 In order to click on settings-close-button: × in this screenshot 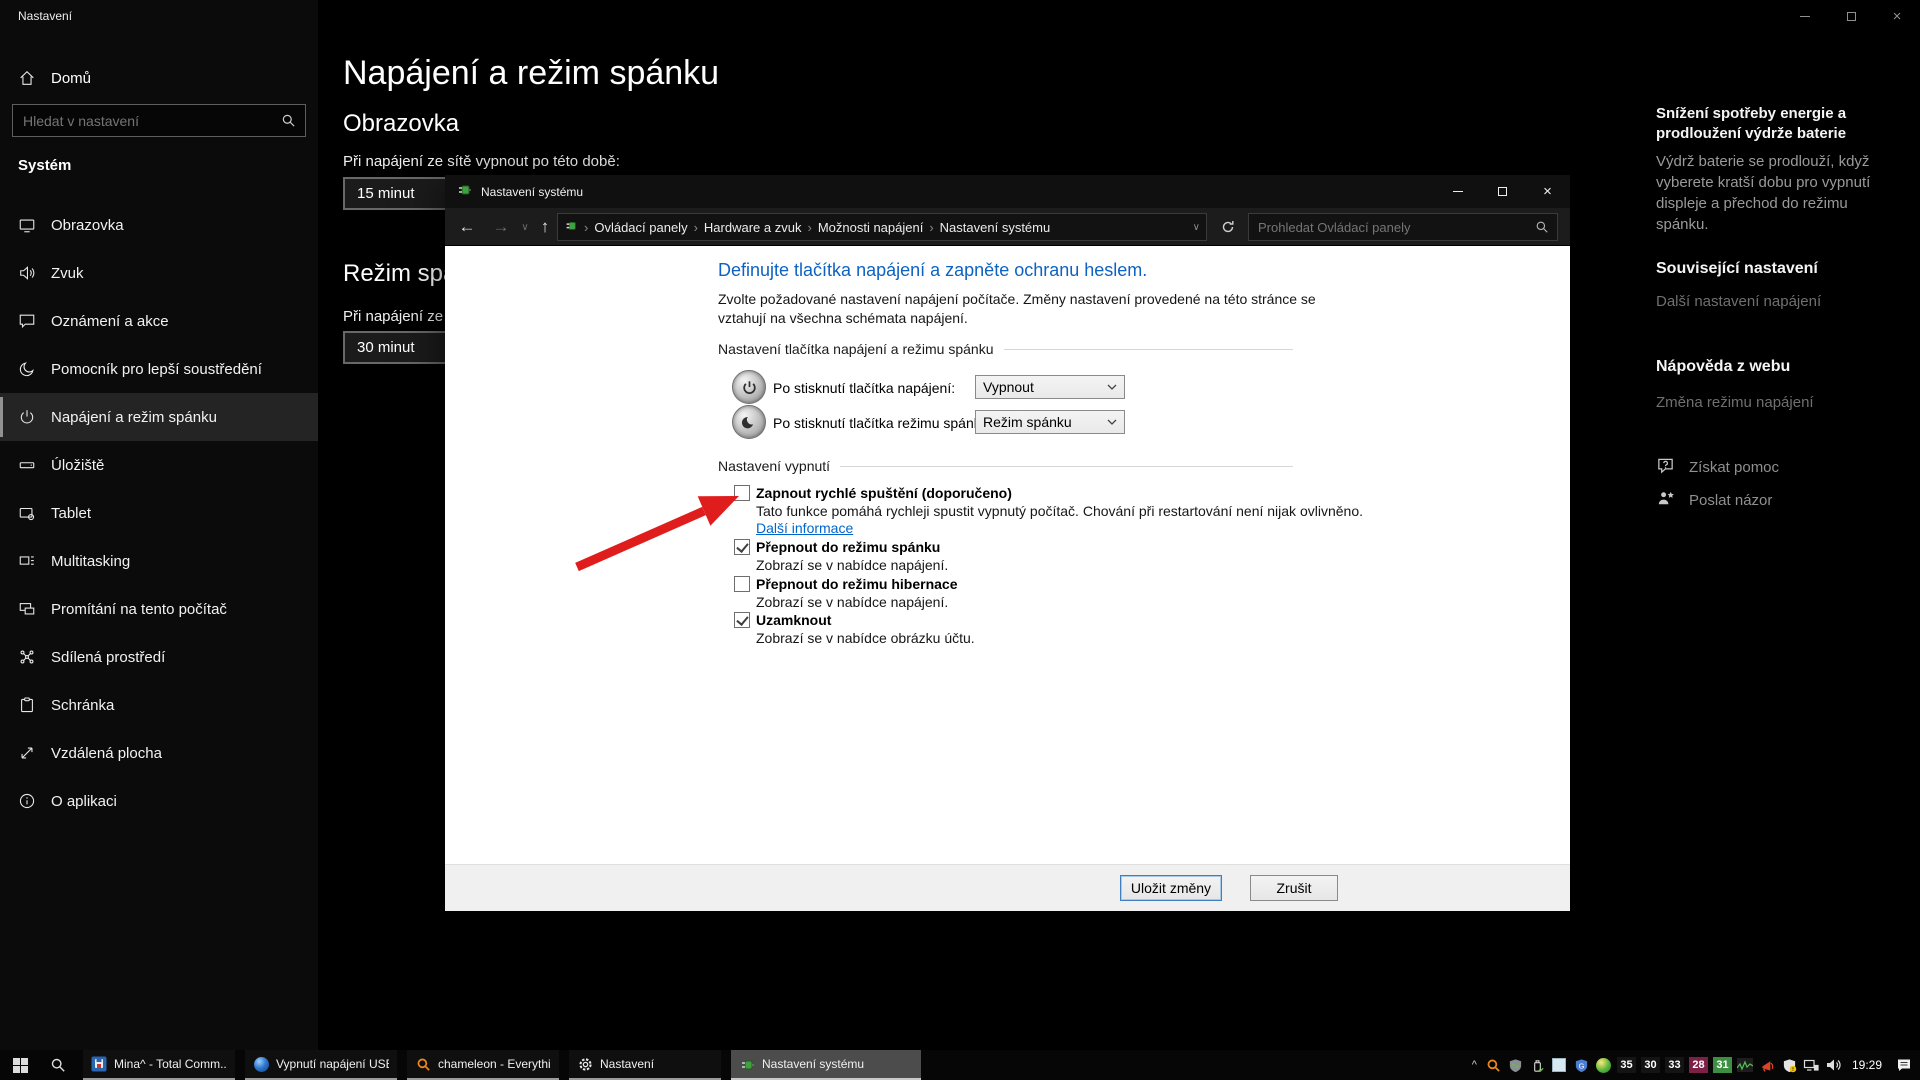, I will do `click(1897, 16)`.